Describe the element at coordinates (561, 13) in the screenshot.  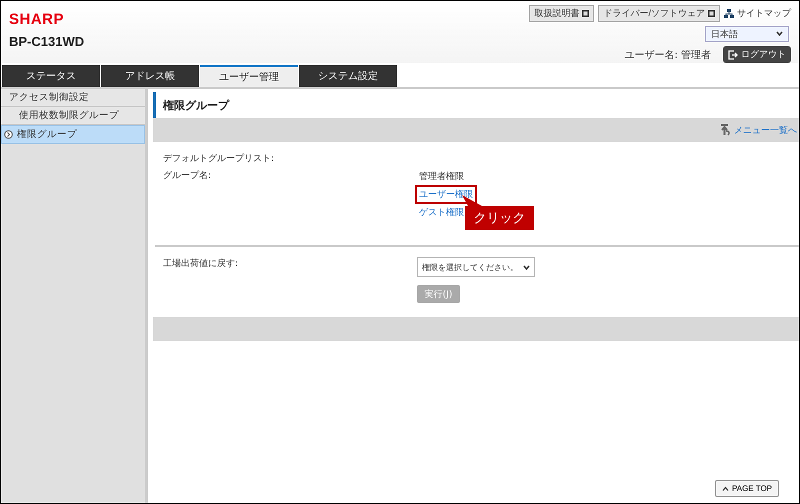
I see `manual-link-button: 取扱説明書` at that location.